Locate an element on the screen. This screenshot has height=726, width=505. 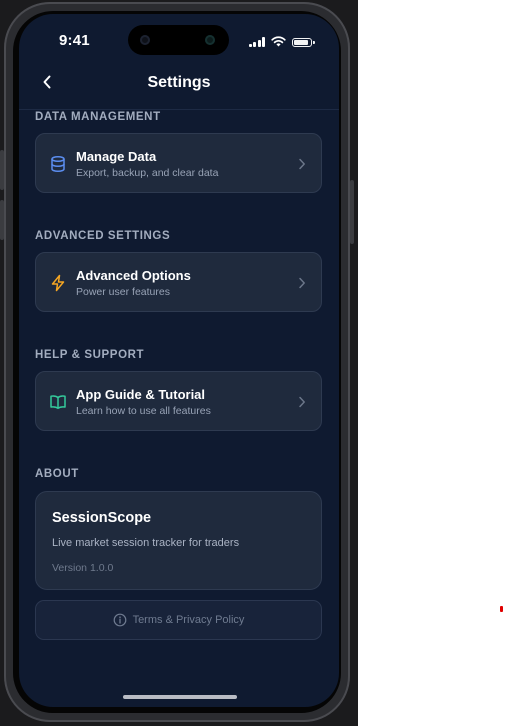
manage-data-description: Export, backup, and clear data is located at coordinates (147, 173).